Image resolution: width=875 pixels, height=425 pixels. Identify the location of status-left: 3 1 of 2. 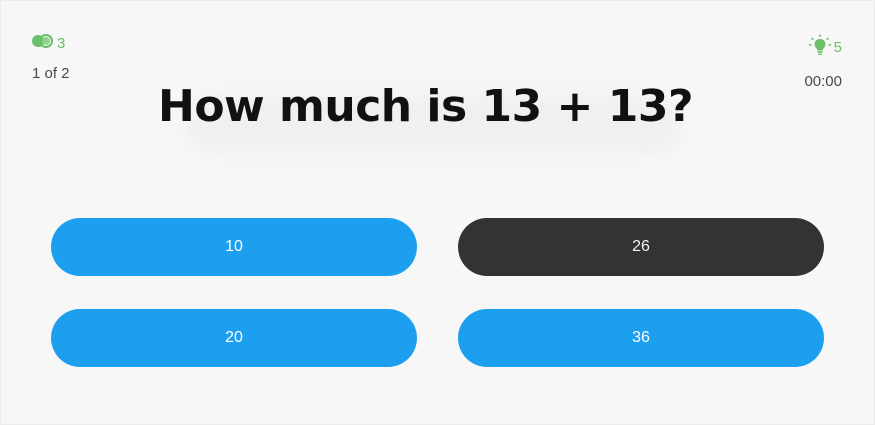
(50, 58).